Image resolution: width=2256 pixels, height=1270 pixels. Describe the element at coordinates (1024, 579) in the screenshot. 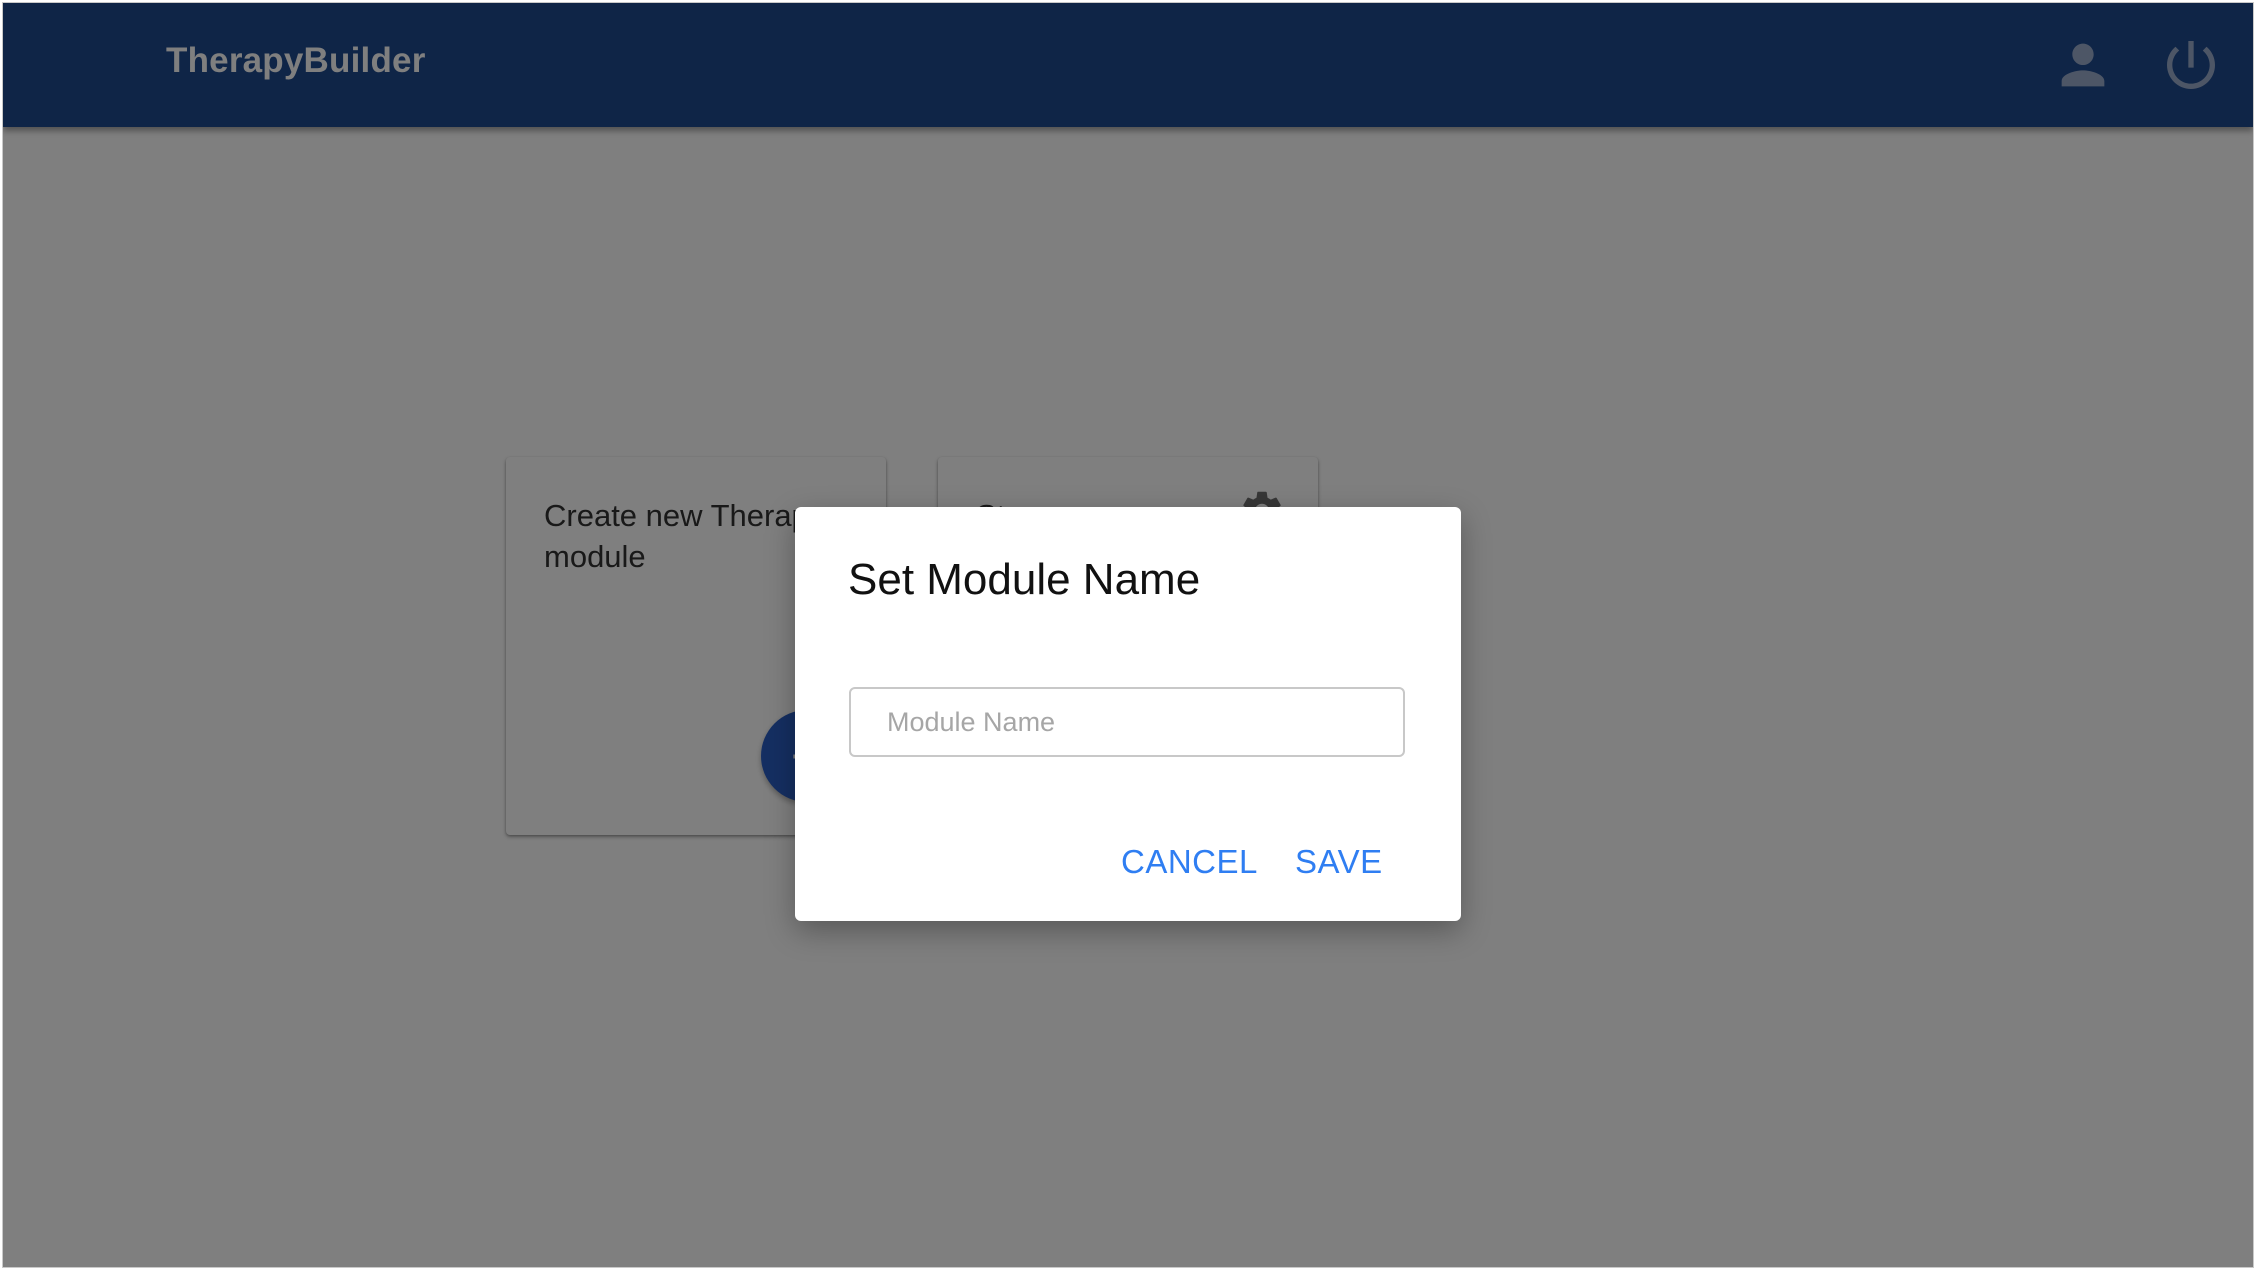

I see `dialog-title: Set Module Name` at that location.